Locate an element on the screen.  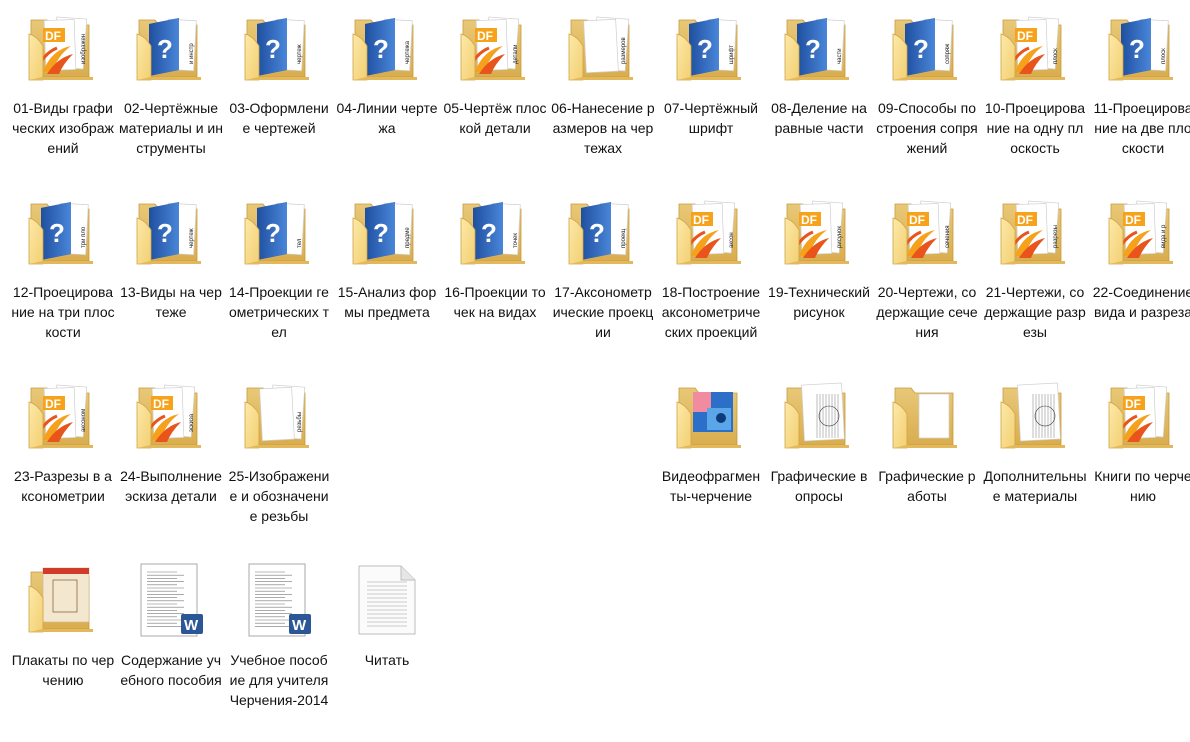
file-item: DF вида и р 22-Соединение вида и разреза is located at coordinates (1140, 276).